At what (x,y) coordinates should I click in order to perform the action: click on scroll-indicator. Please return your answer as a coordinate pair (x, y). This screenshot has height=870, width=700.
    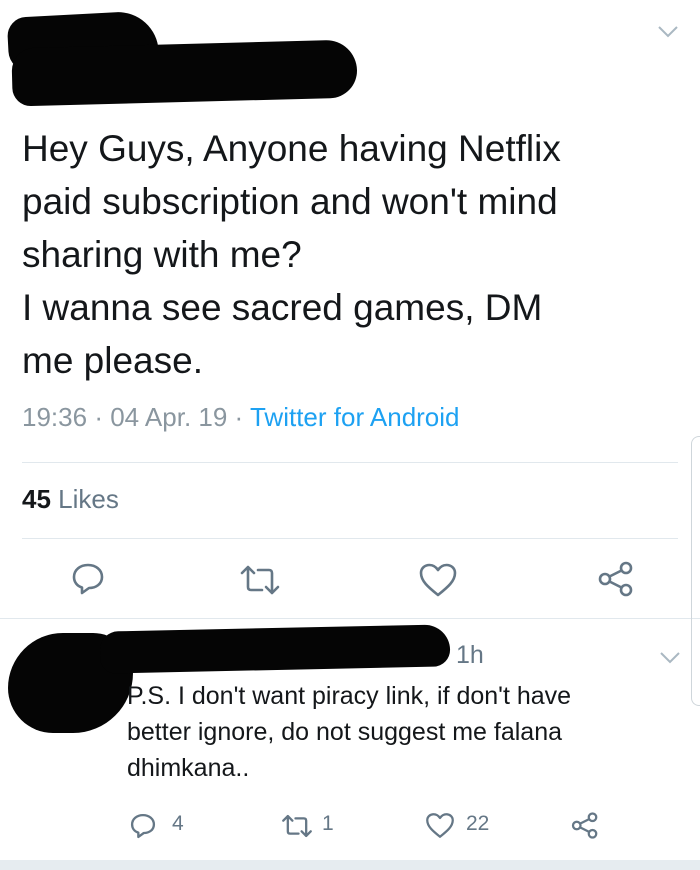
    Looking at the image, I should click on (695, 571).